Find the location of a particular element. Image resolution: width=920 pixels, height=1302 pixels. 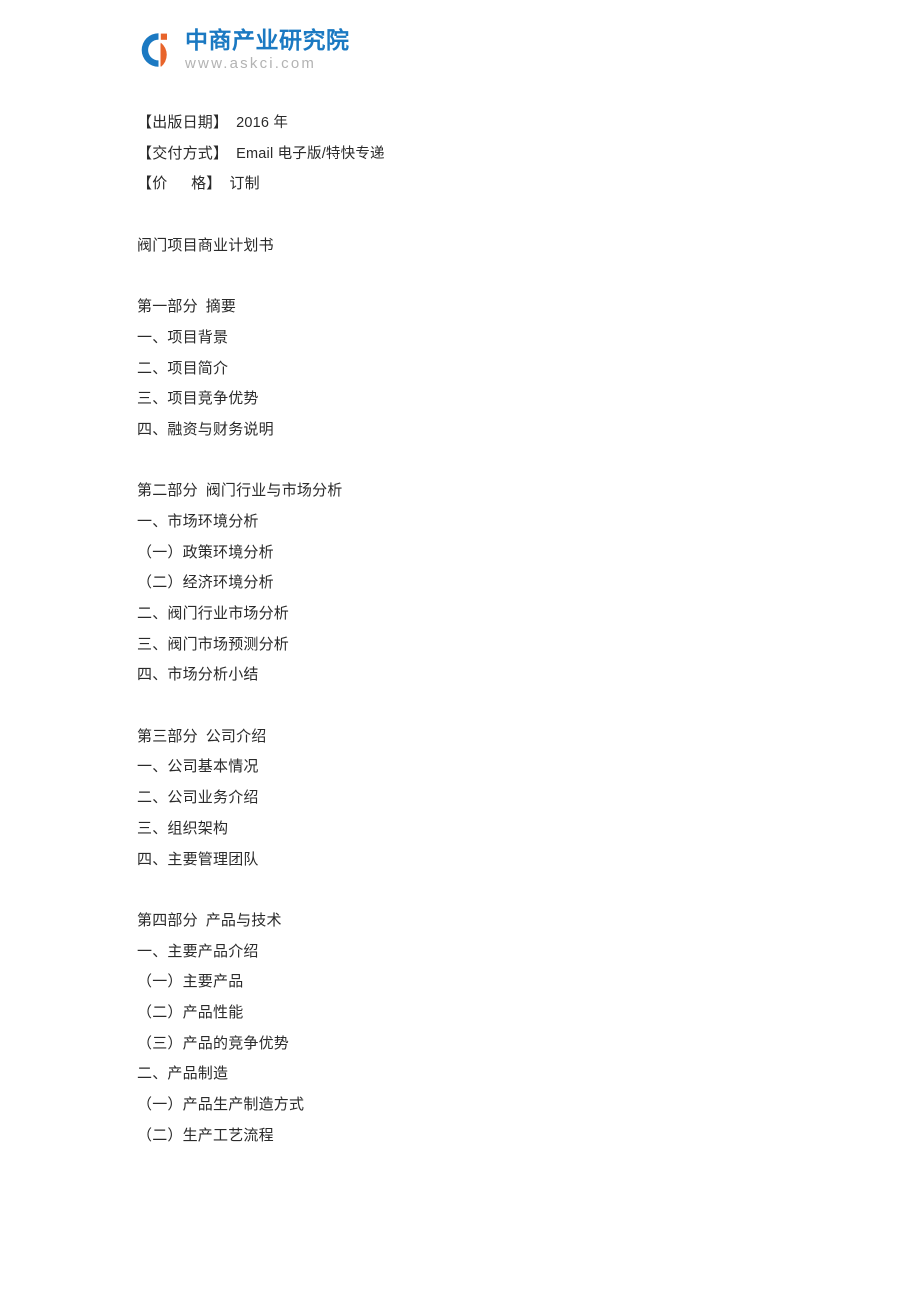

toc-item: 一、市场环境分析 is located at coordinates (198, 521).